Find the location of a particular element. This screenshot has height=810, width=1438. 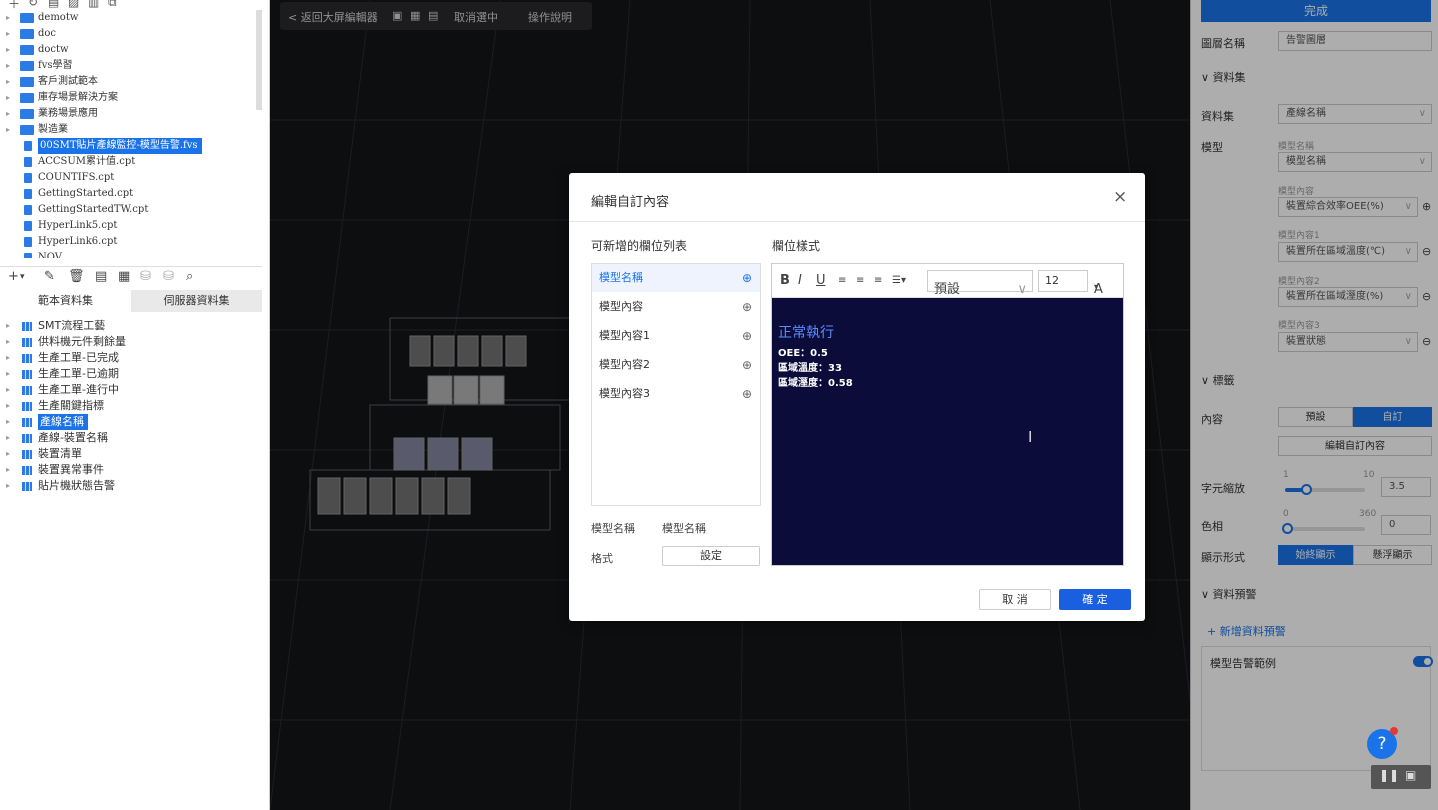

folder-item: ▸ demotw is located at coordinates (131, 18).